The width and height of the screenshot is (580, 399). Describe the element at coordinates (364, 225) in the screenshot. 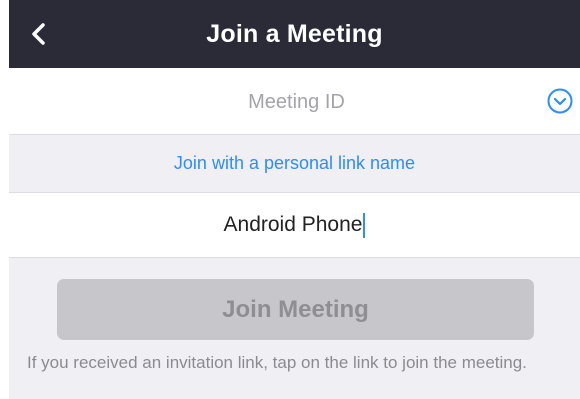

I see `text-cursor` at that location.